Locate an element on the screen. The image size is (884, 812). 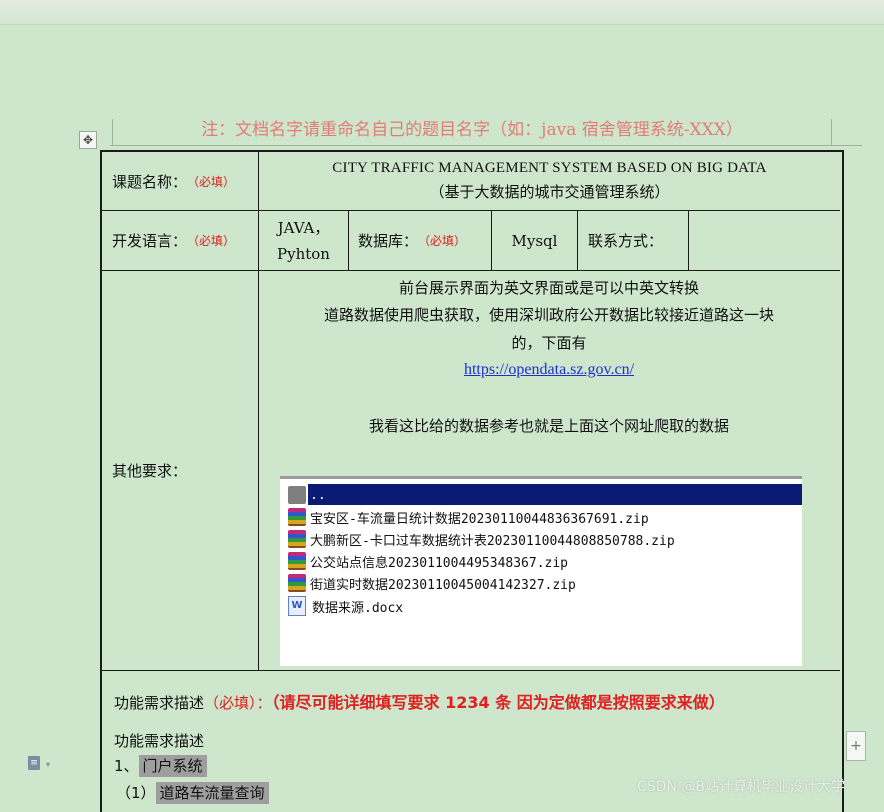
file-row: 街道实时数据20230110045004142327.zip is located at coordinates (432, 583).